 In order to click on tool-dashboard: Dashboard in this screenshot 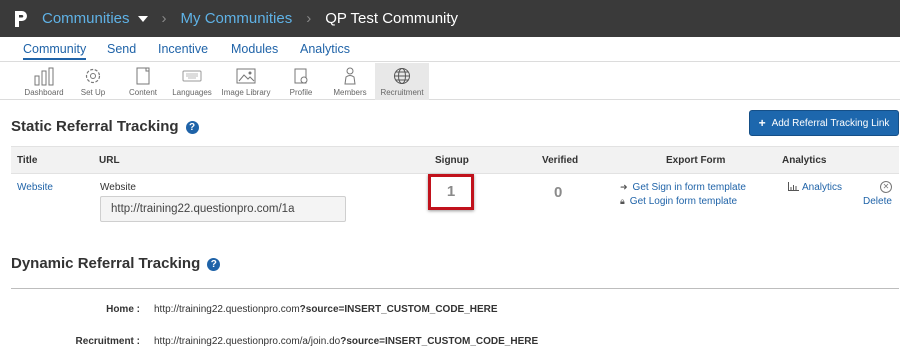, I will do `click(44, 81)`.